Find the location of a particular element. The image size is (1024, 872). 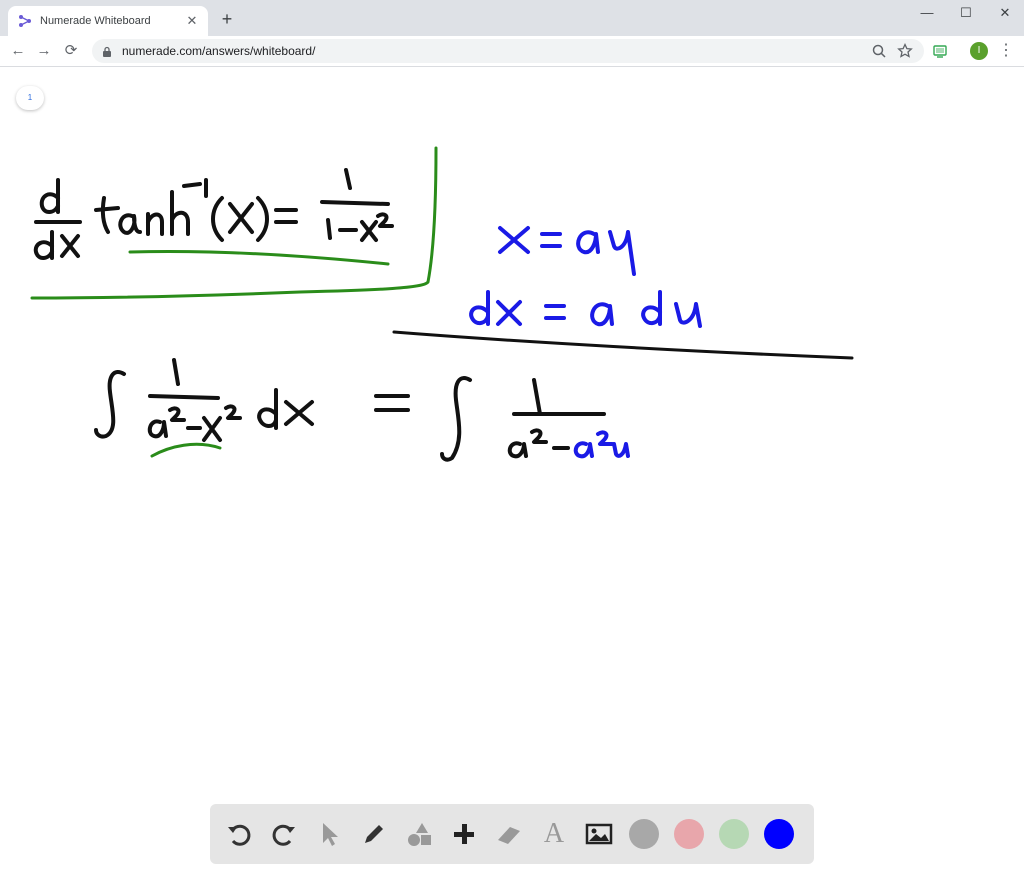

text-button: A is located at coordinates (554, 834).